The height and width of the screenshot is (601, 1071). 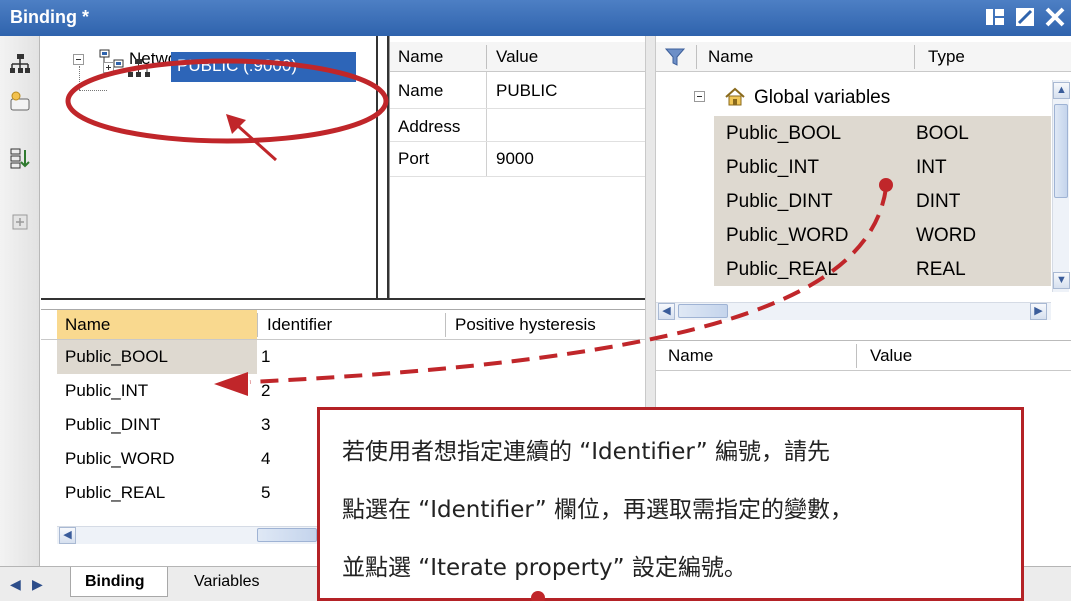 I want to click on binding-identifier: 1, so click(x=265, y=357).